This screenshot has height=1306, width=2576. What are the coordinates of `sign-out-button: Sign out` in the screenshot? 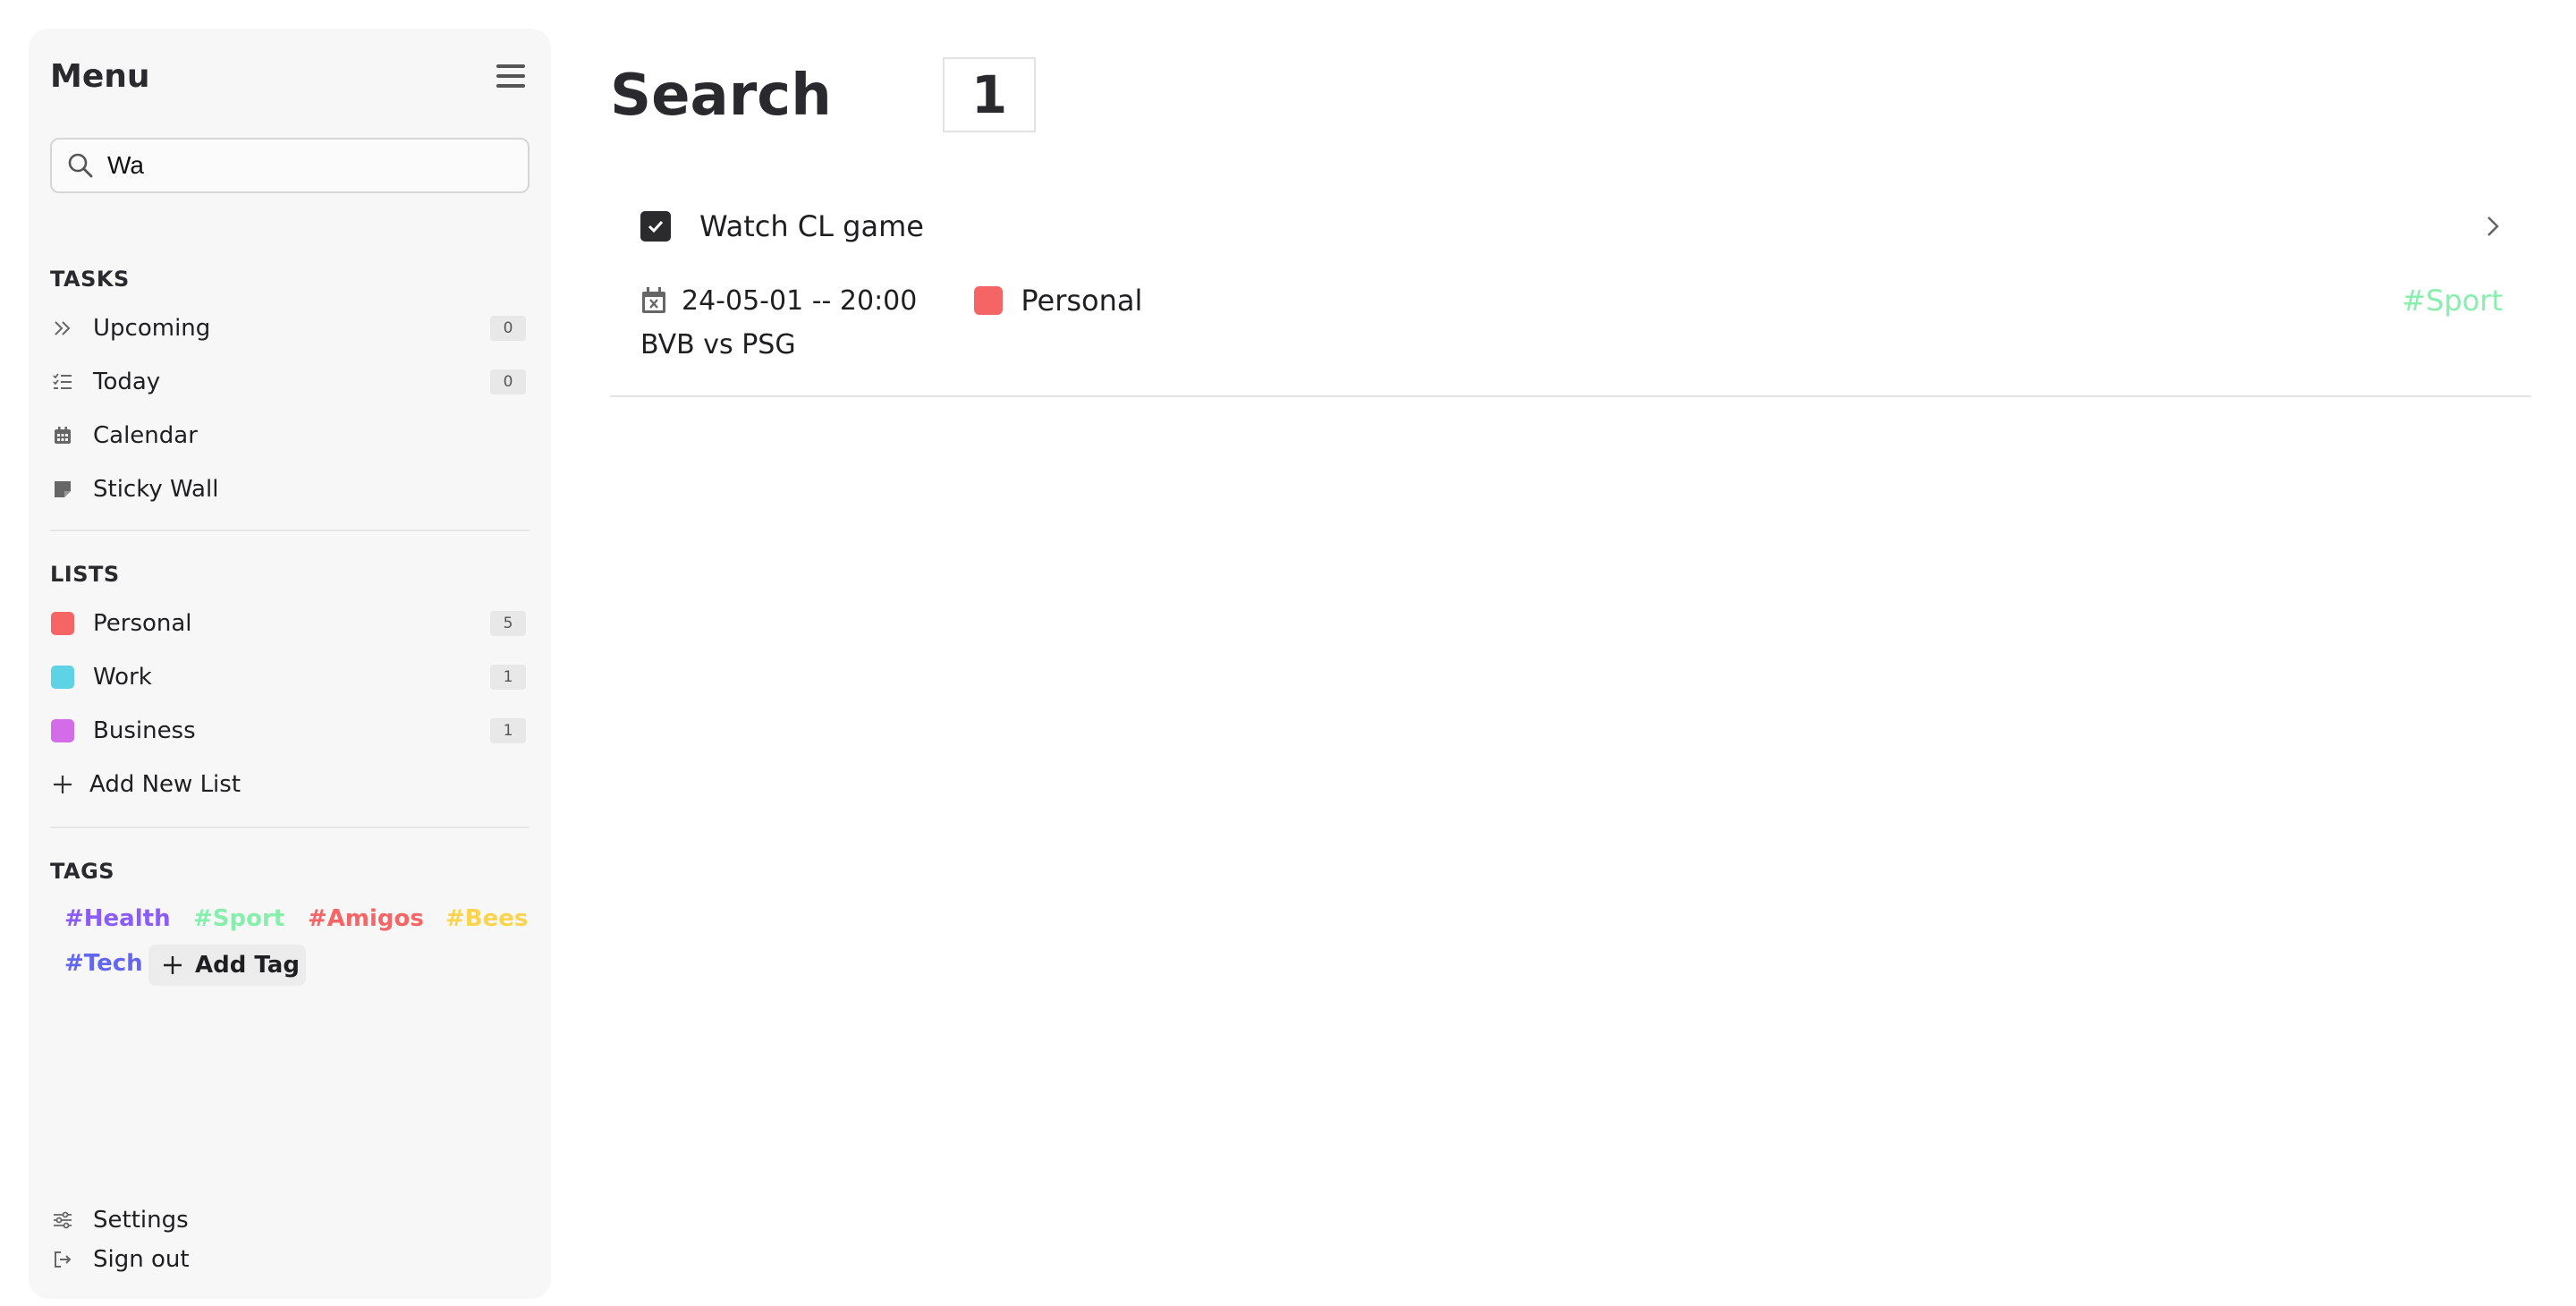 It's located at (120, 1260).